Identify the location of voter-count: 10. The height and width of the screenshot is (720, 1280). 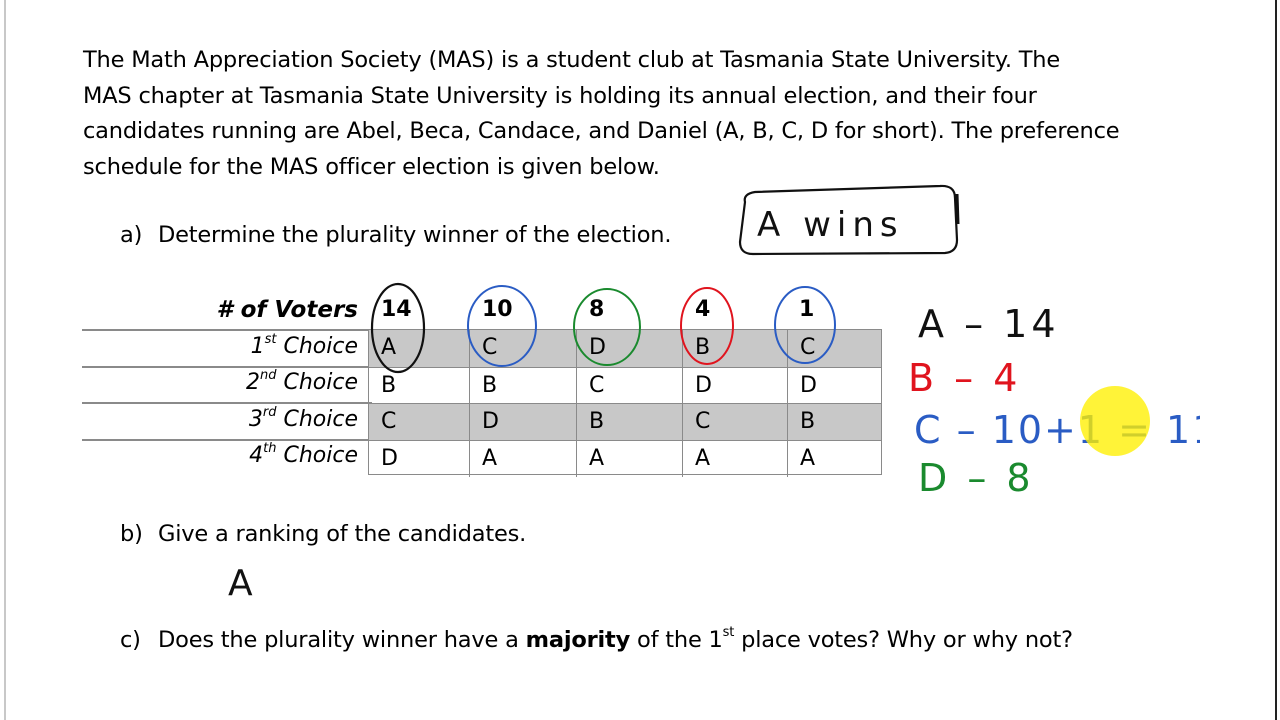
(497, 309).